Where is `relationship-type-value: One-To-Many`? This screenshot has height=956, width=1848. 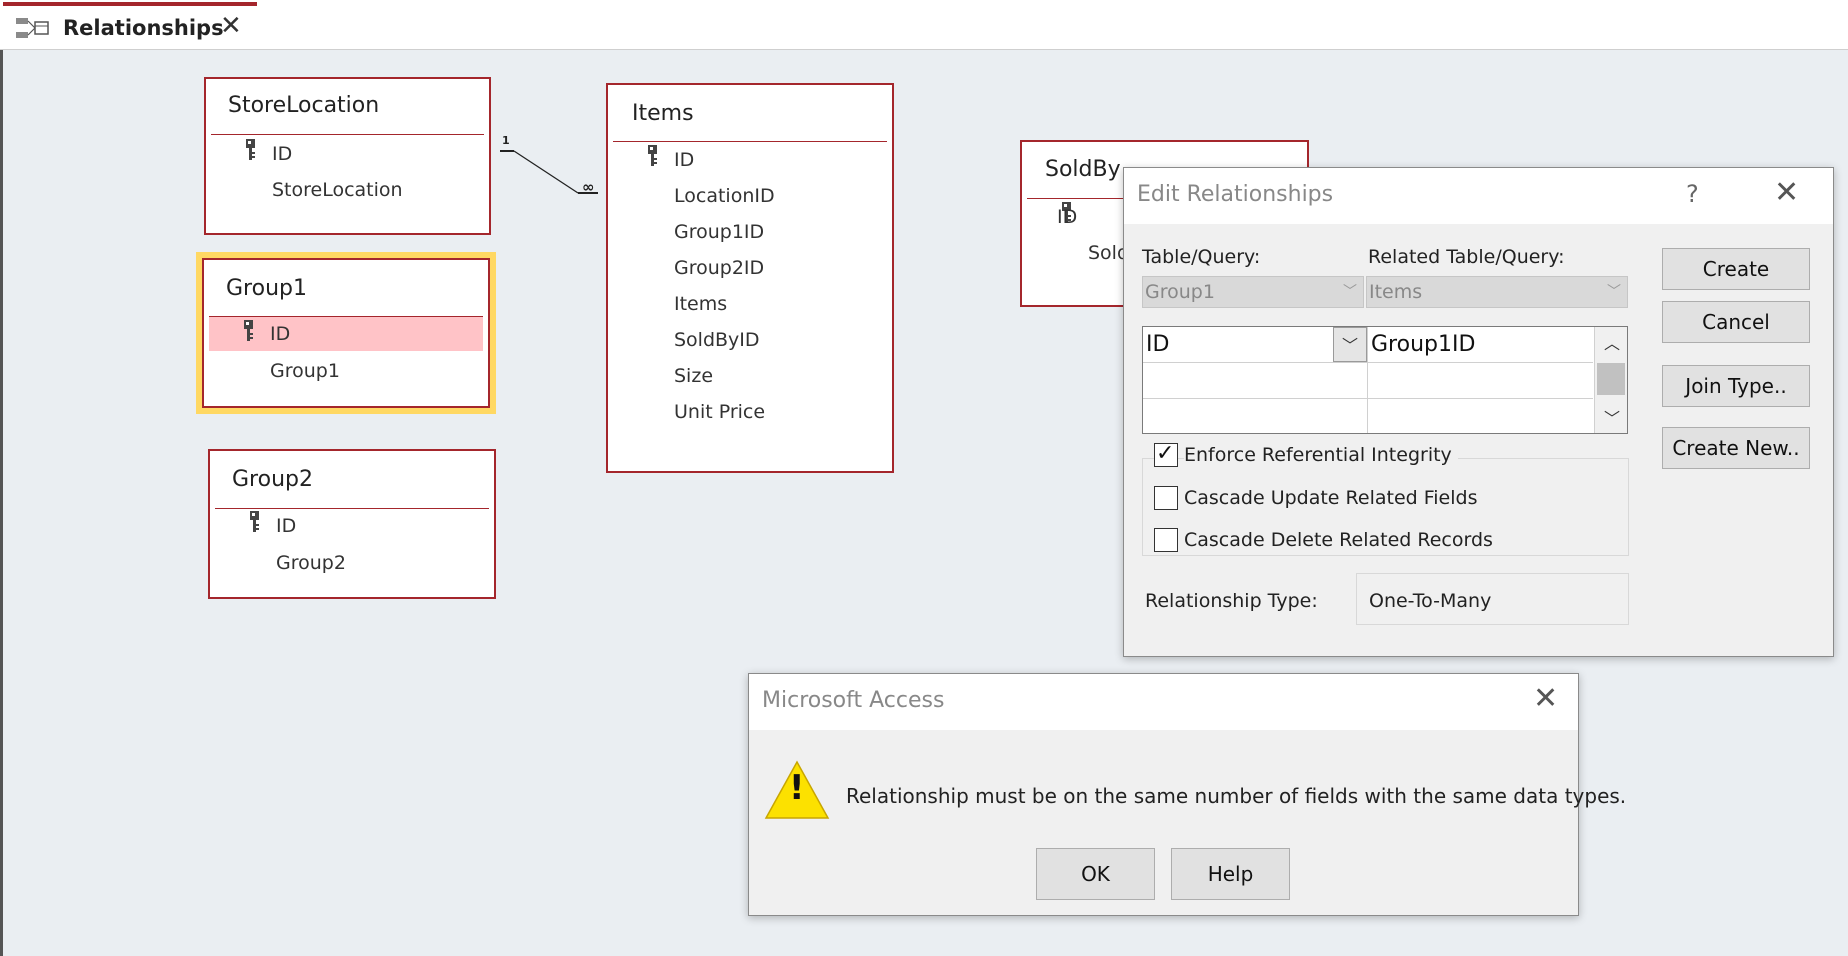
relationship-type-value: One-To-Many is located at coordinates (1430, 601).